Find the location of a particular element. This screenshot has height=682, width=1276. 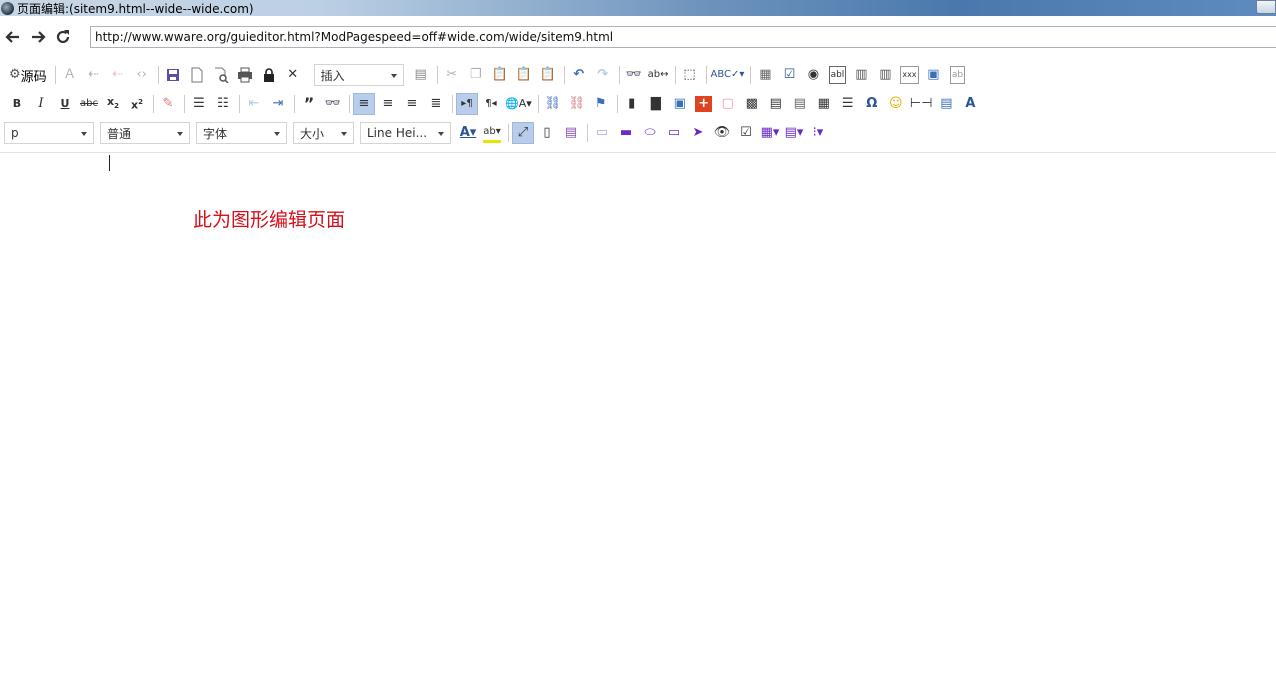

justify-button: ≣ is located at coordinates (436, 104).